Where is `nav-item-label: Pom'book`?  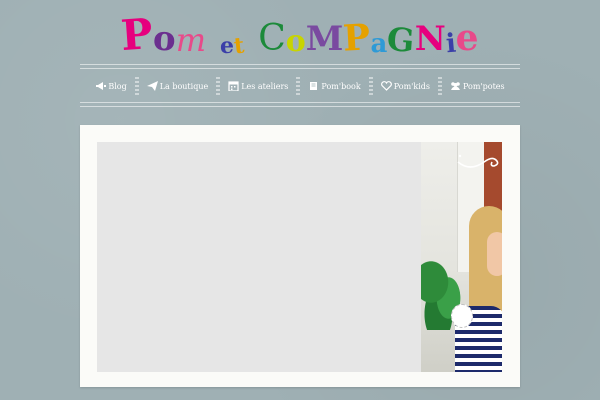 nav-item-label: Pom'book is located at coordinates (341, 86).